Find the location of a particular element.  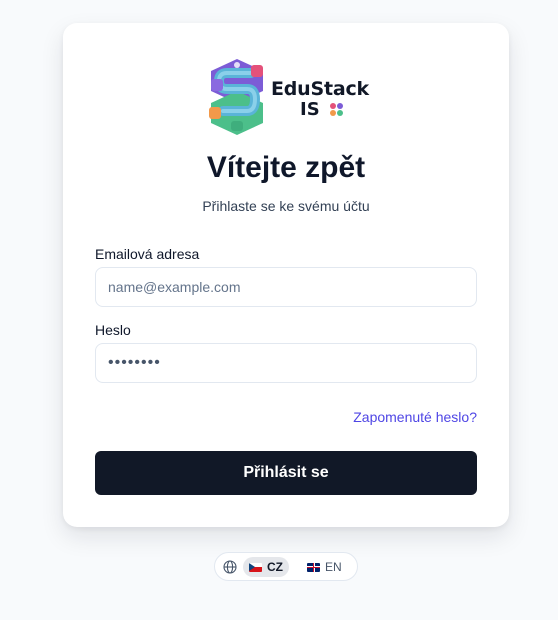

edustack-logo: EduStack IS is located at coordinates (290, 97).